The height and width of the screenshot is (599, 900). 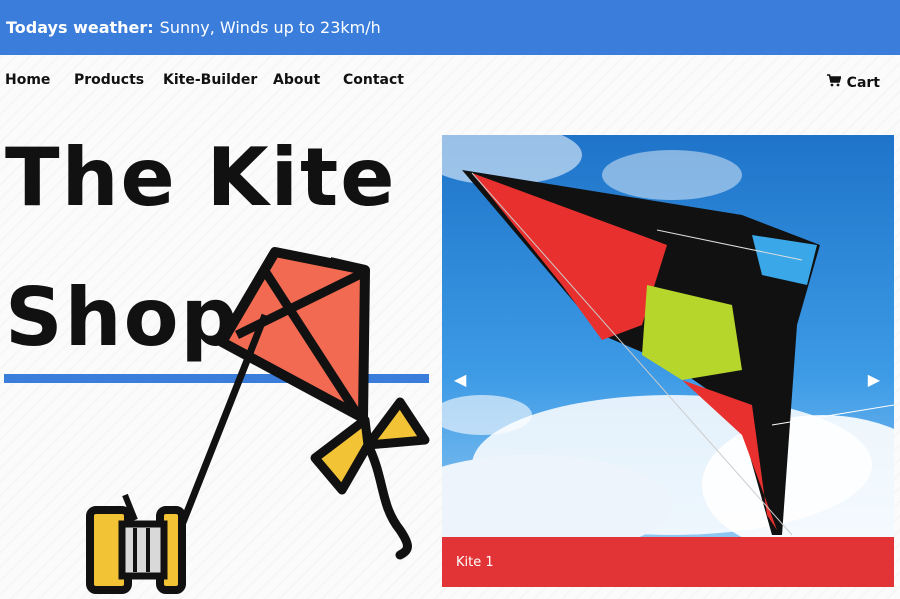 I want to click on caption-text: Kite 1, so click(x=475, y=562).